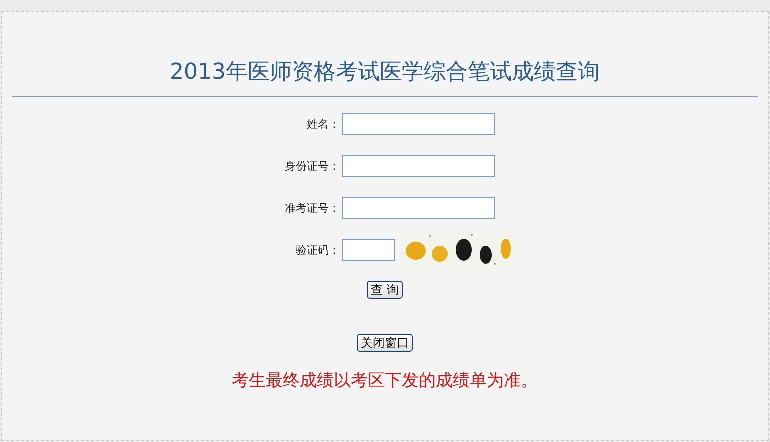 Image resolution: width=770 pixels, height=442 pixels. I want to click on close-window-button: 关闭窗口, so click(385, 343).